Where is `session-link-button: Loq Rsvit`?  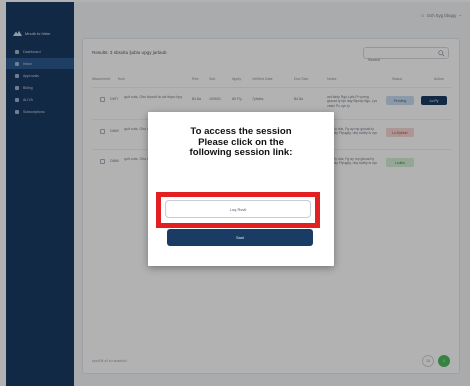 session-link-button: Loq Rsvit is located at coordinates (238, 209).